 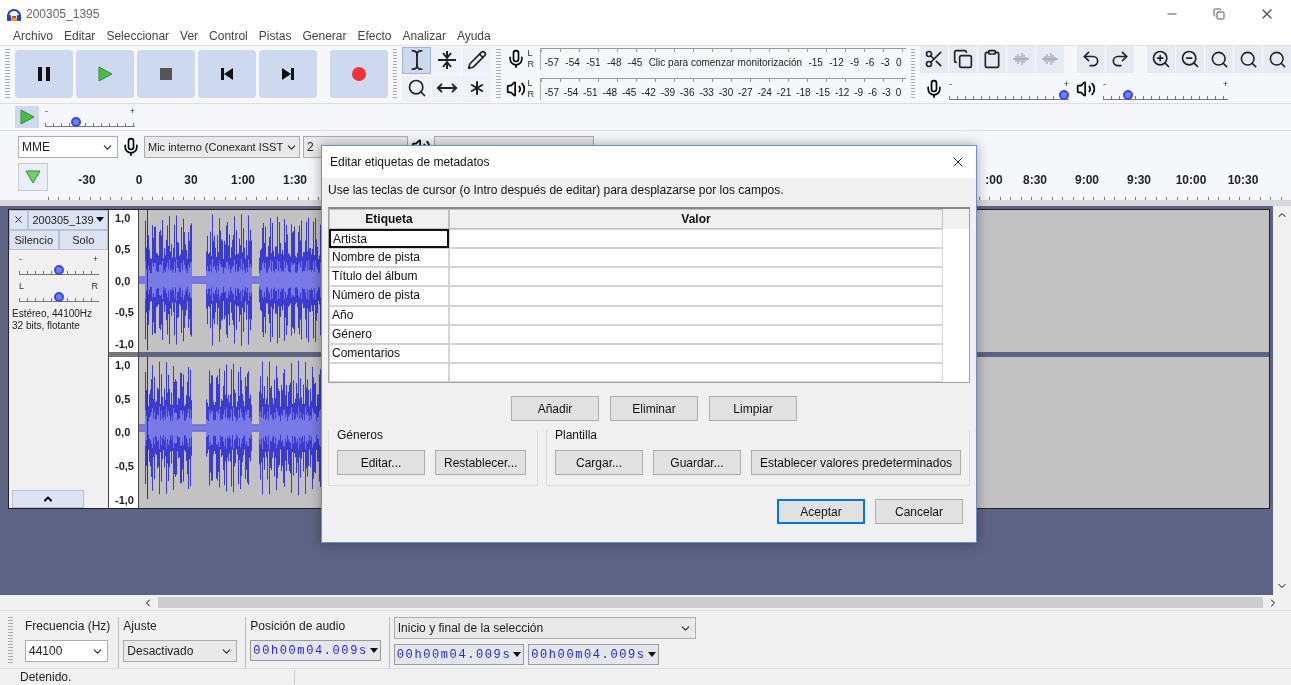 What do you see at coordinates (473, 36) in the screenshot?
I see `menu-item: Ayuda` at bounding box center [473, 36].